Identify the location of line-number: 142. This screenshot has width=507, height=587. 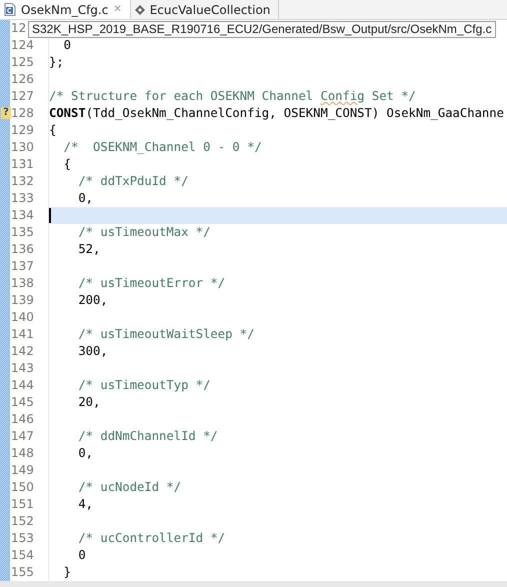
(22, 351).